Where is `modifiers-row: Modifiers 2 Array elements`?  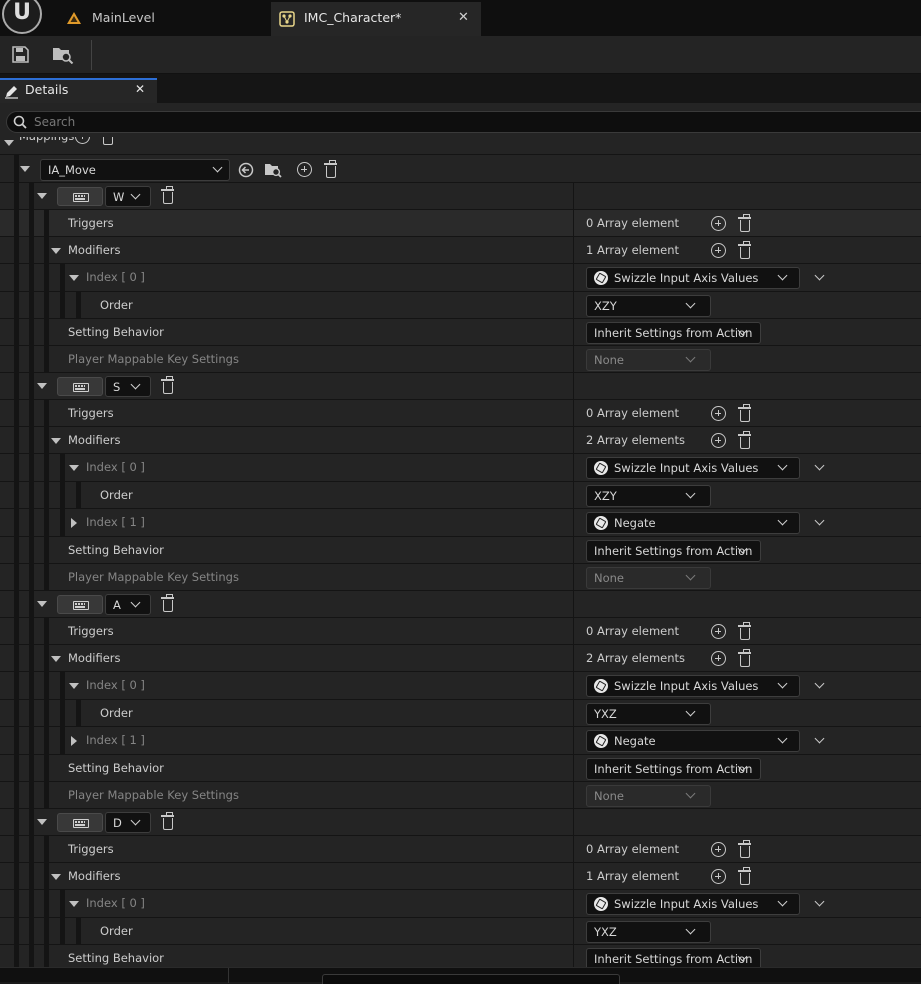 modifiers-row: Modifiers 2 Array elements is located at coordinates (460, 440).